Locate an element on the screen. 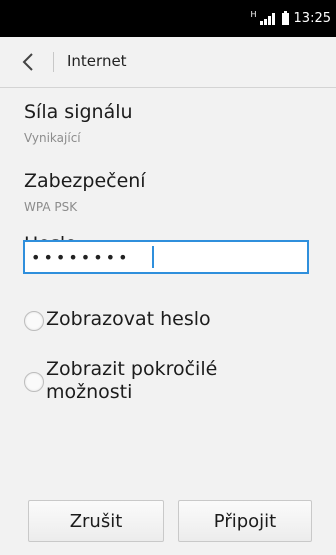  advanced-options-label-line1: Zobrazit pokročilé is located at coordinates (132, 369).